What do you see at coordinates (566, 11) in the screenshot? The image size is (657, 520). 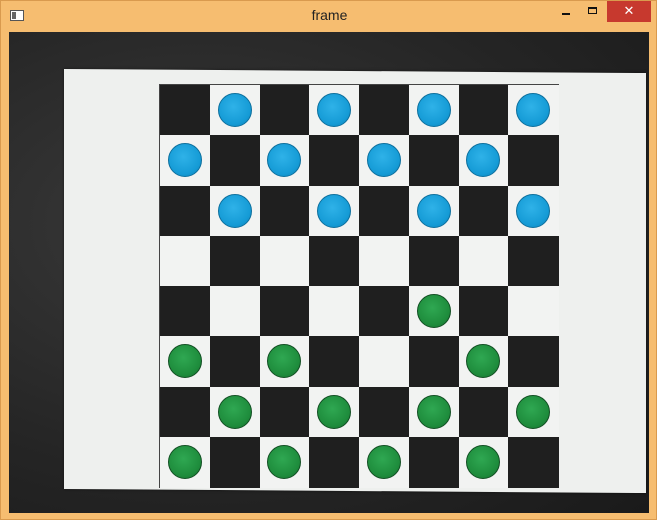 I see `minimize-button` at bounding box center [566, 11].